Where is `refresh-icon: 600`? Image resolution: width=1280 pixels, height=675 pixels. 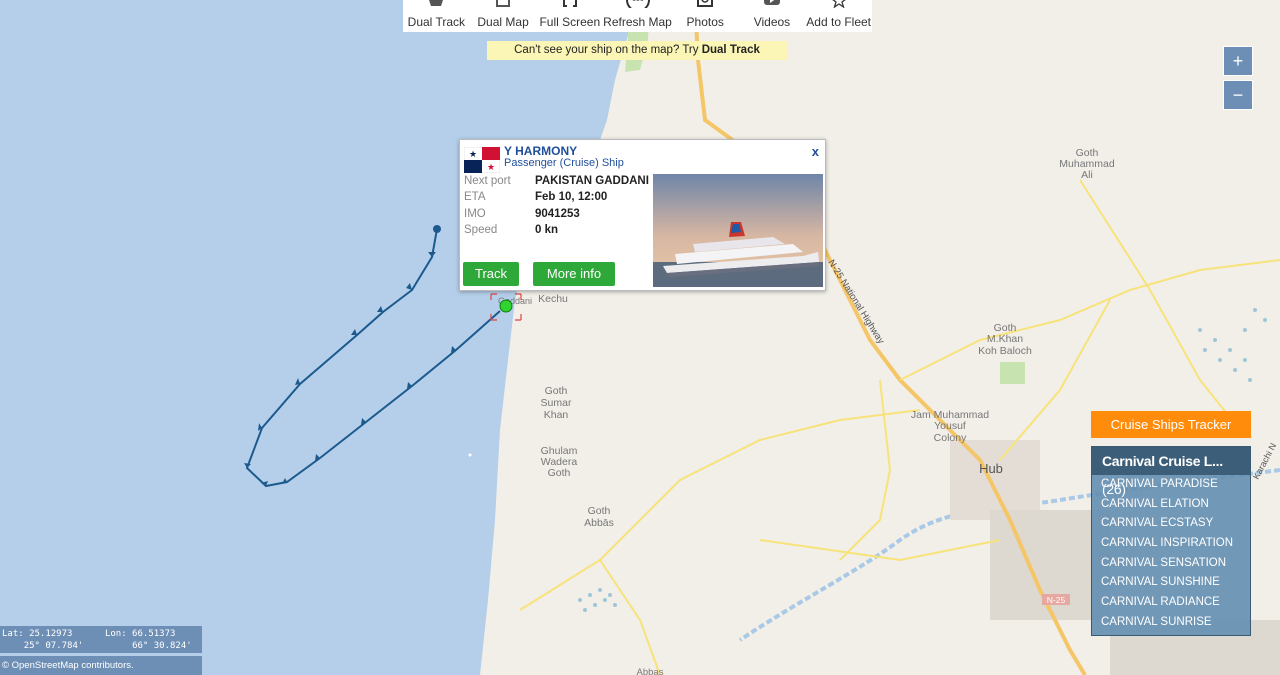 refresh-icon: 600 is located at coordinates (637, 4).